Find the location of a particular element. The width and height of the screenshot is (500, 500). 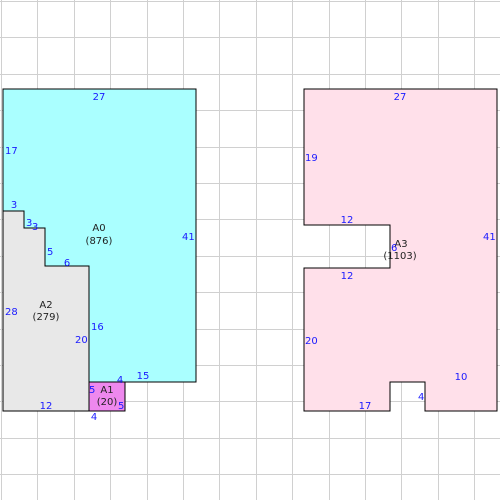

dim-a3-bottom: 17 is located at coordinates (365, 406).